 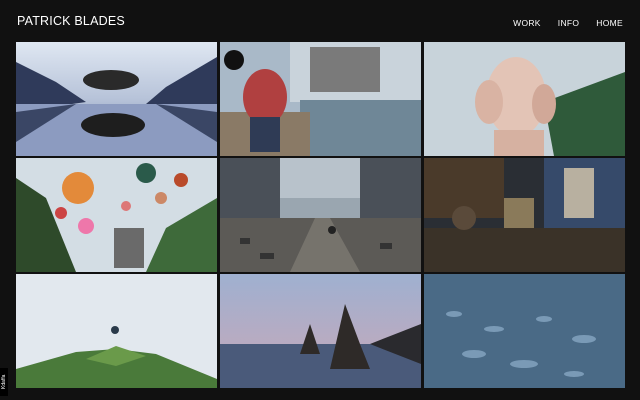 I want to click on floating-rocks-image, so click(x=116, y=99).